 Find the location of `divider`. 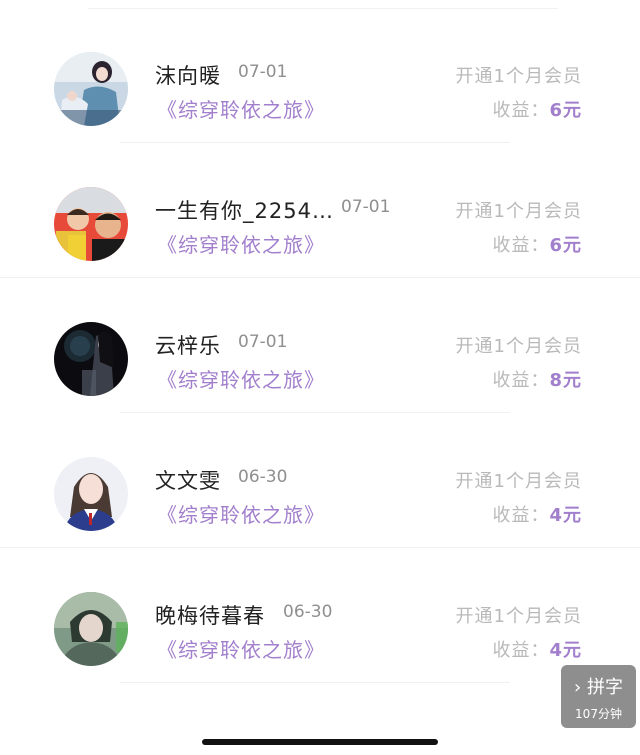

divider is located at coordinates (315, 682).